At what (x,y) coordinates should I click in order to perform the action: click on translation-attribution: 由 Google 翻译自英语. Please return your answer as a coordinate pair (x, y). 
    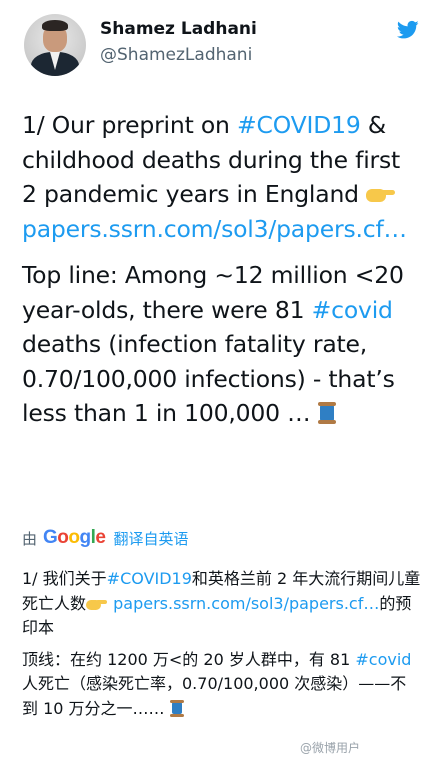
    Looking at the image, I should click on (105, 538).